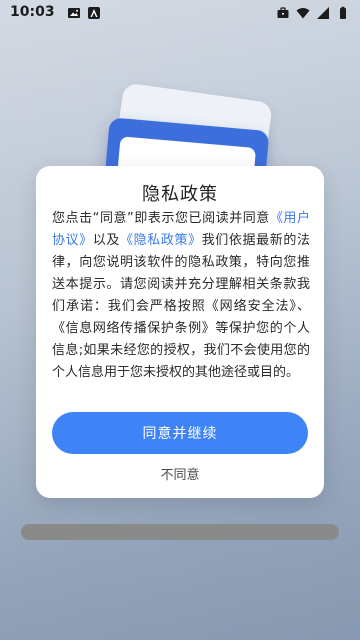 Image resolution: width=360 pixels, height=640 pixels. Describe the element at coordinates (74, 12) in the screenshot. I see `image-icon` at that location.